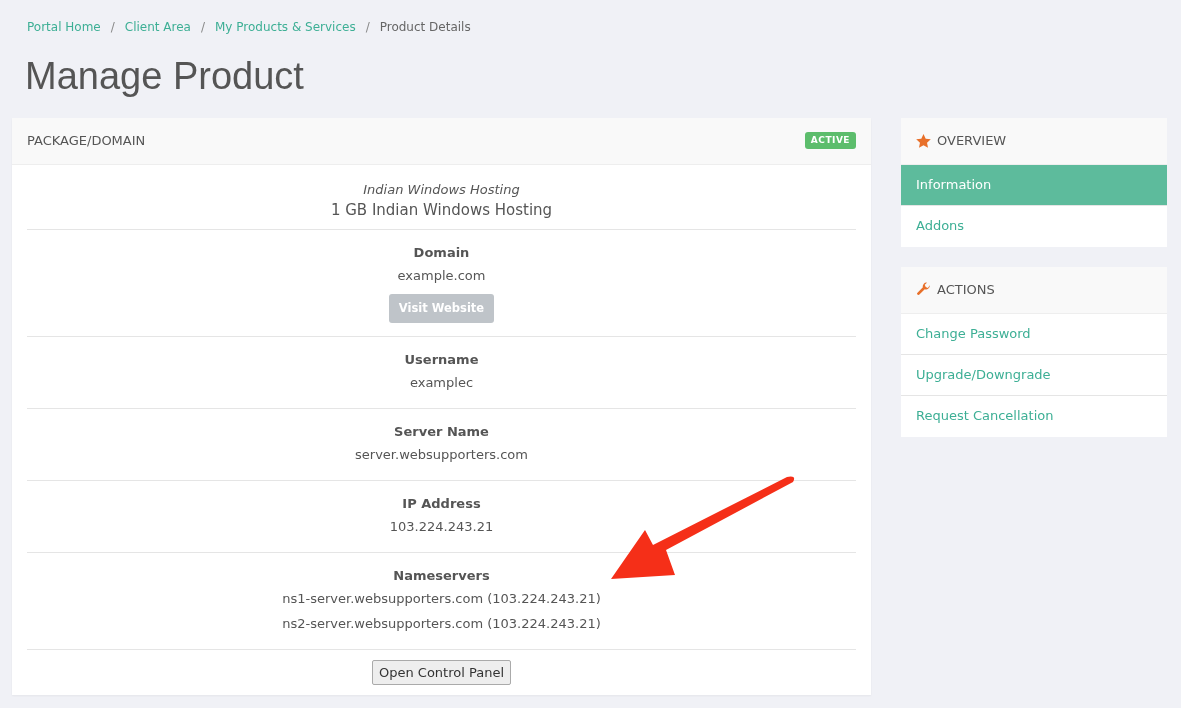  Describe the element at coordinates (64, 27) in the screenshot. I see `breadcrumb-link: Portal Home` at that location.